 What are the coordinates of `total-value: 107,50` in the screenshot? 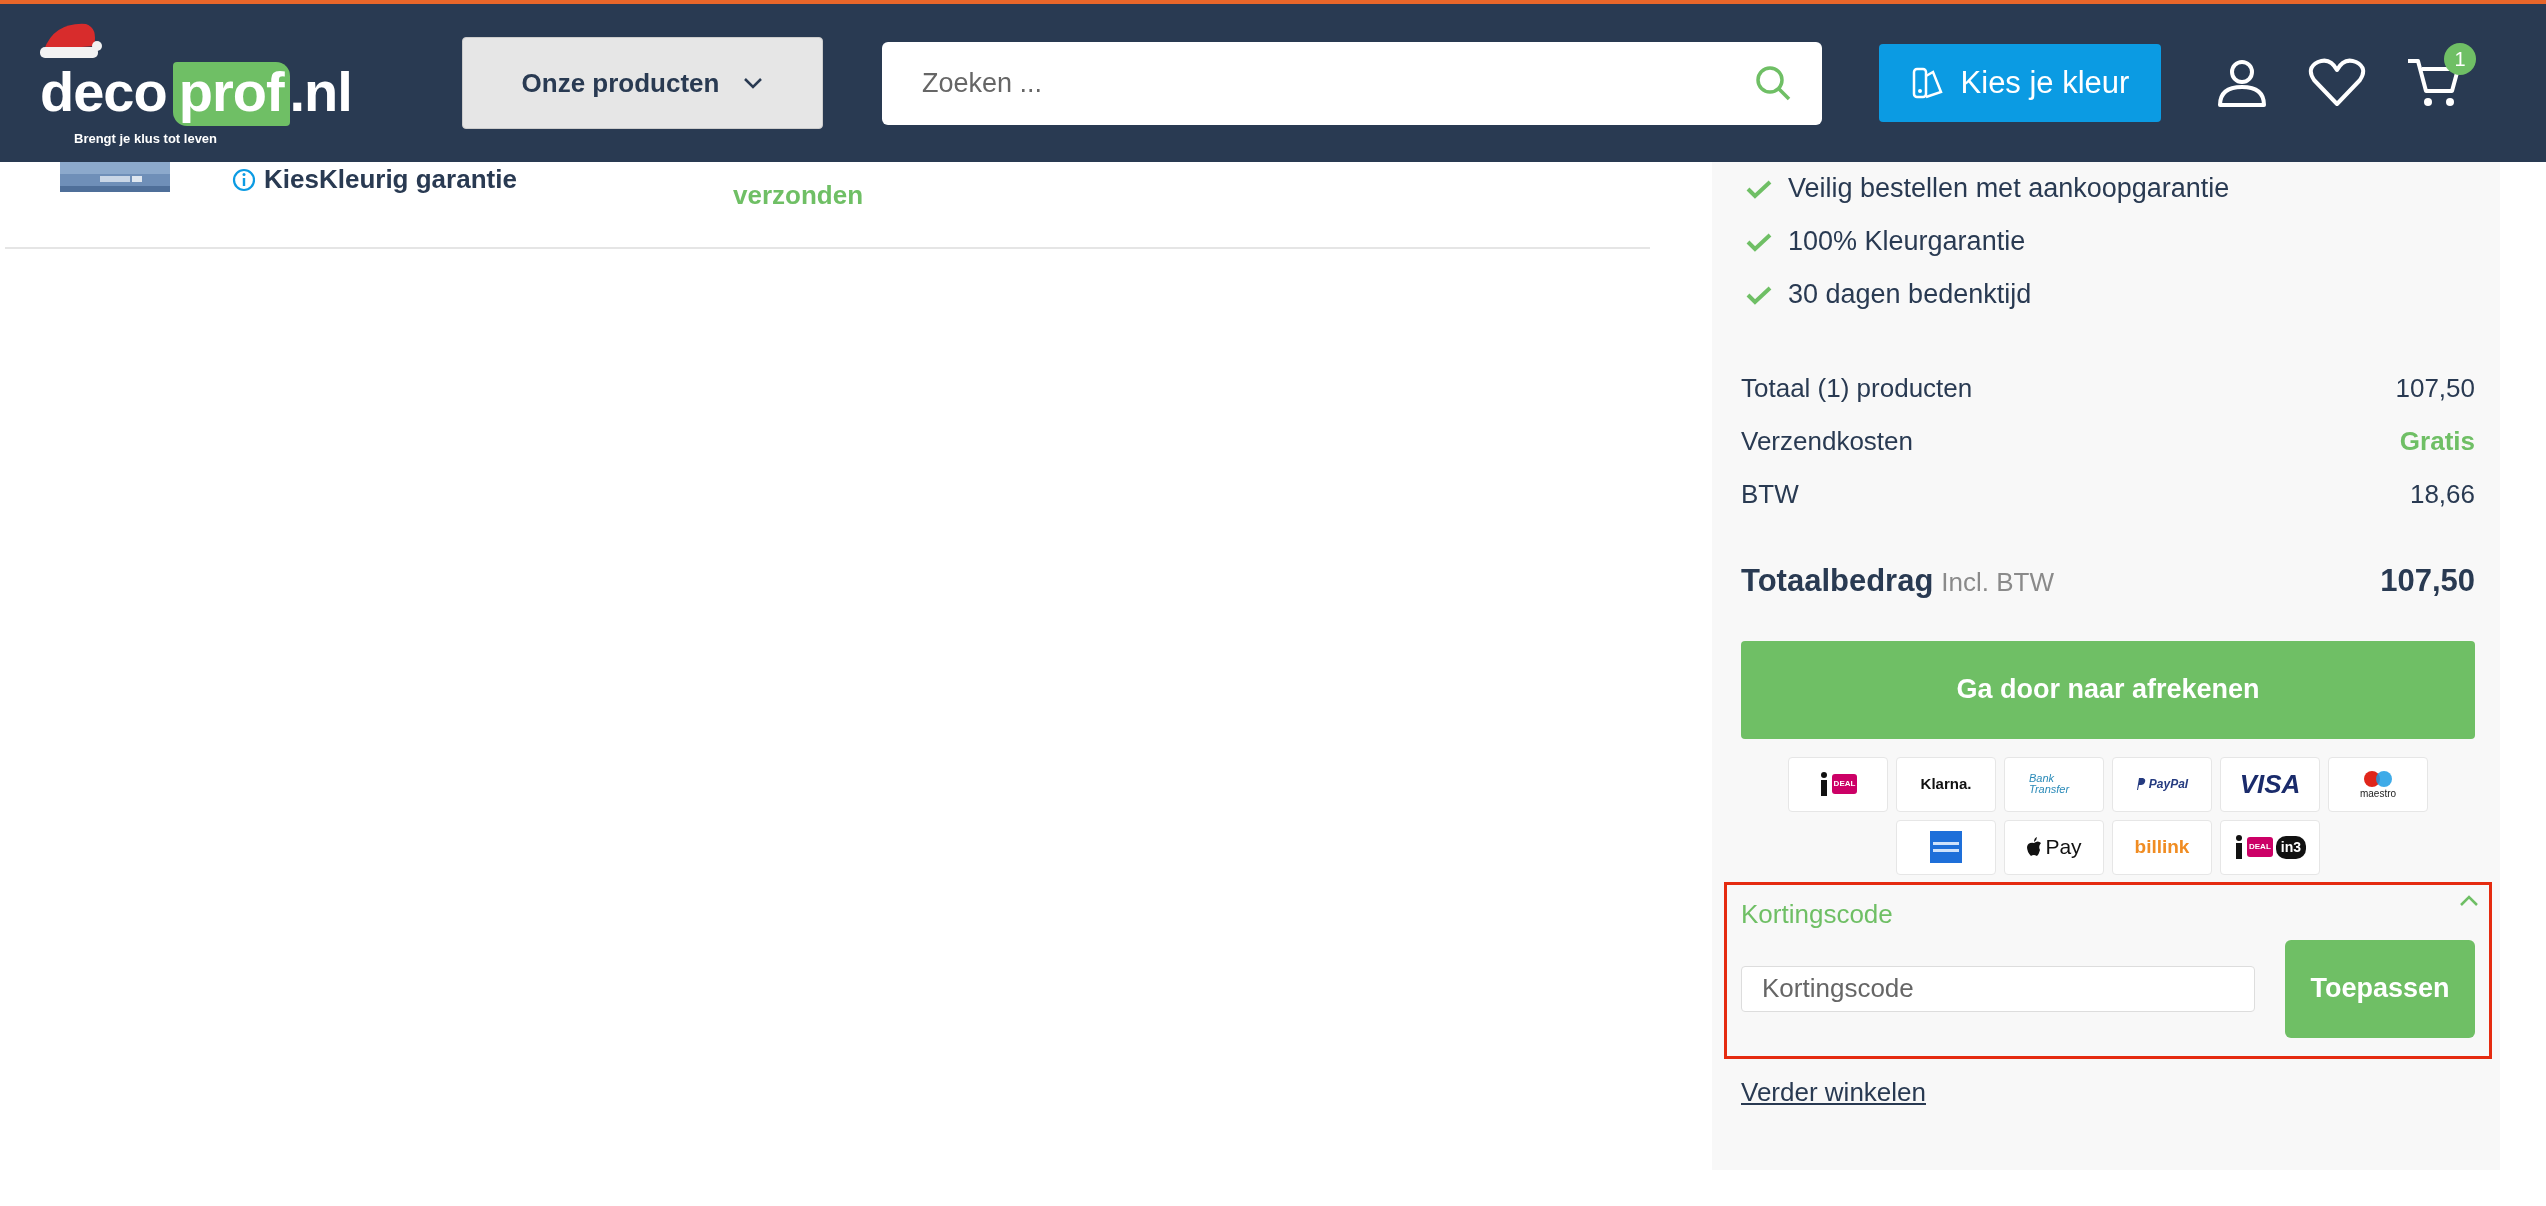 It's located at (2427, 581).